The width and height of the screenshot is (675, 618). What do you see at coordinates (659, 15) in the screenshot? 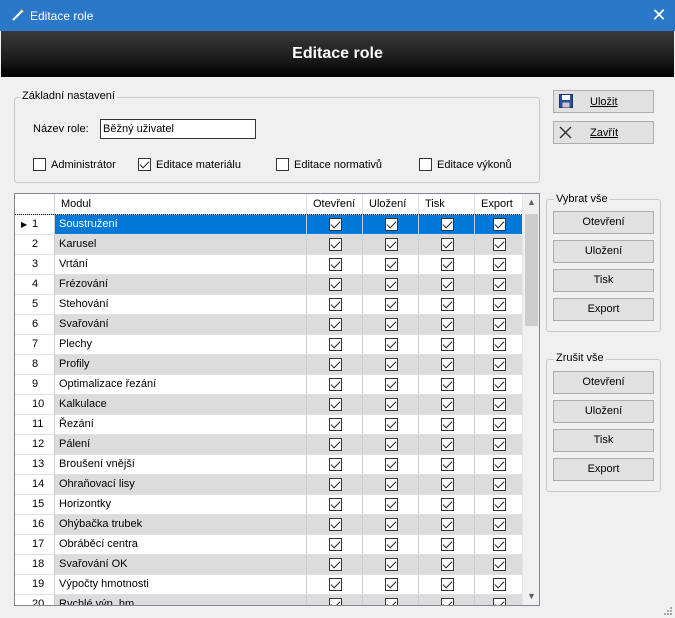
I see `close-window-button: ✕` at bounding box center [659, 15].